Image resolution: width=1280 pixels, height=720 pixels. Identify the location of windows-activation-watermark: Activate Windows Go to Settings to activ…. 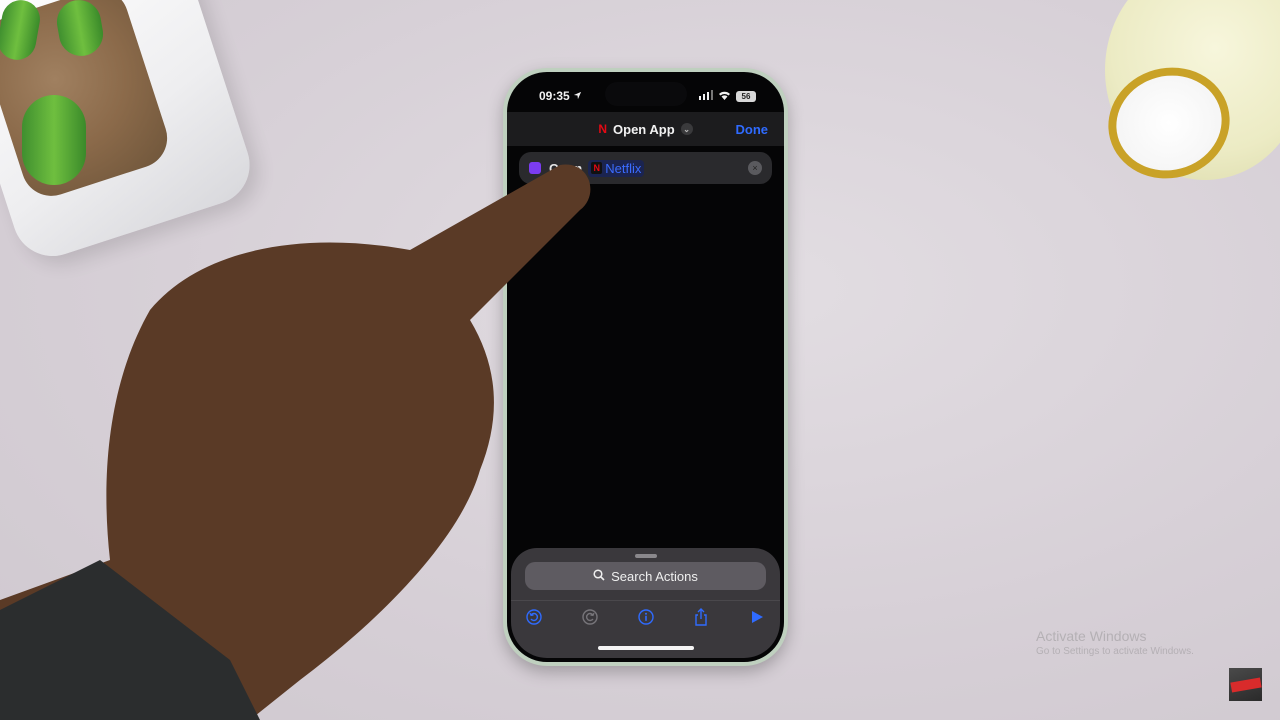
(1115, 642).